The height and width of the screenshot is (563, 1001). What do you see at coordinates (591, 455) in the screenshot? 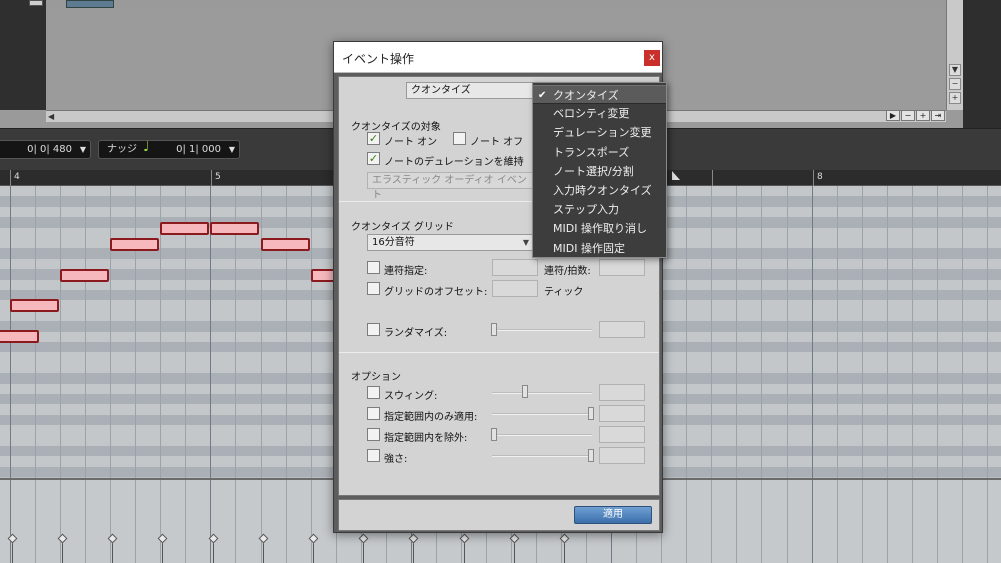
I see `strength-slider-thumb` at bounding box center [591, 455].